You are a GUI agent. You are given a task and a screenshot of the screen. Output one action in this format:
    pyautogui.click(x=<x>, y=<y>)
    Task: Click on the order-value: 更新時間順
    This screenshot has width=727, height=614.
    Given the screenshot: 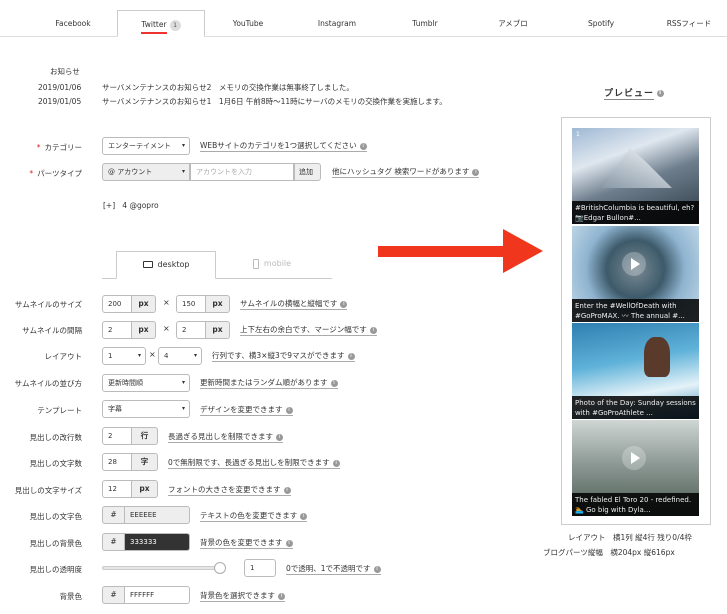 What is the action you would take?
    pyautogui.click(x=125, y=383)
    